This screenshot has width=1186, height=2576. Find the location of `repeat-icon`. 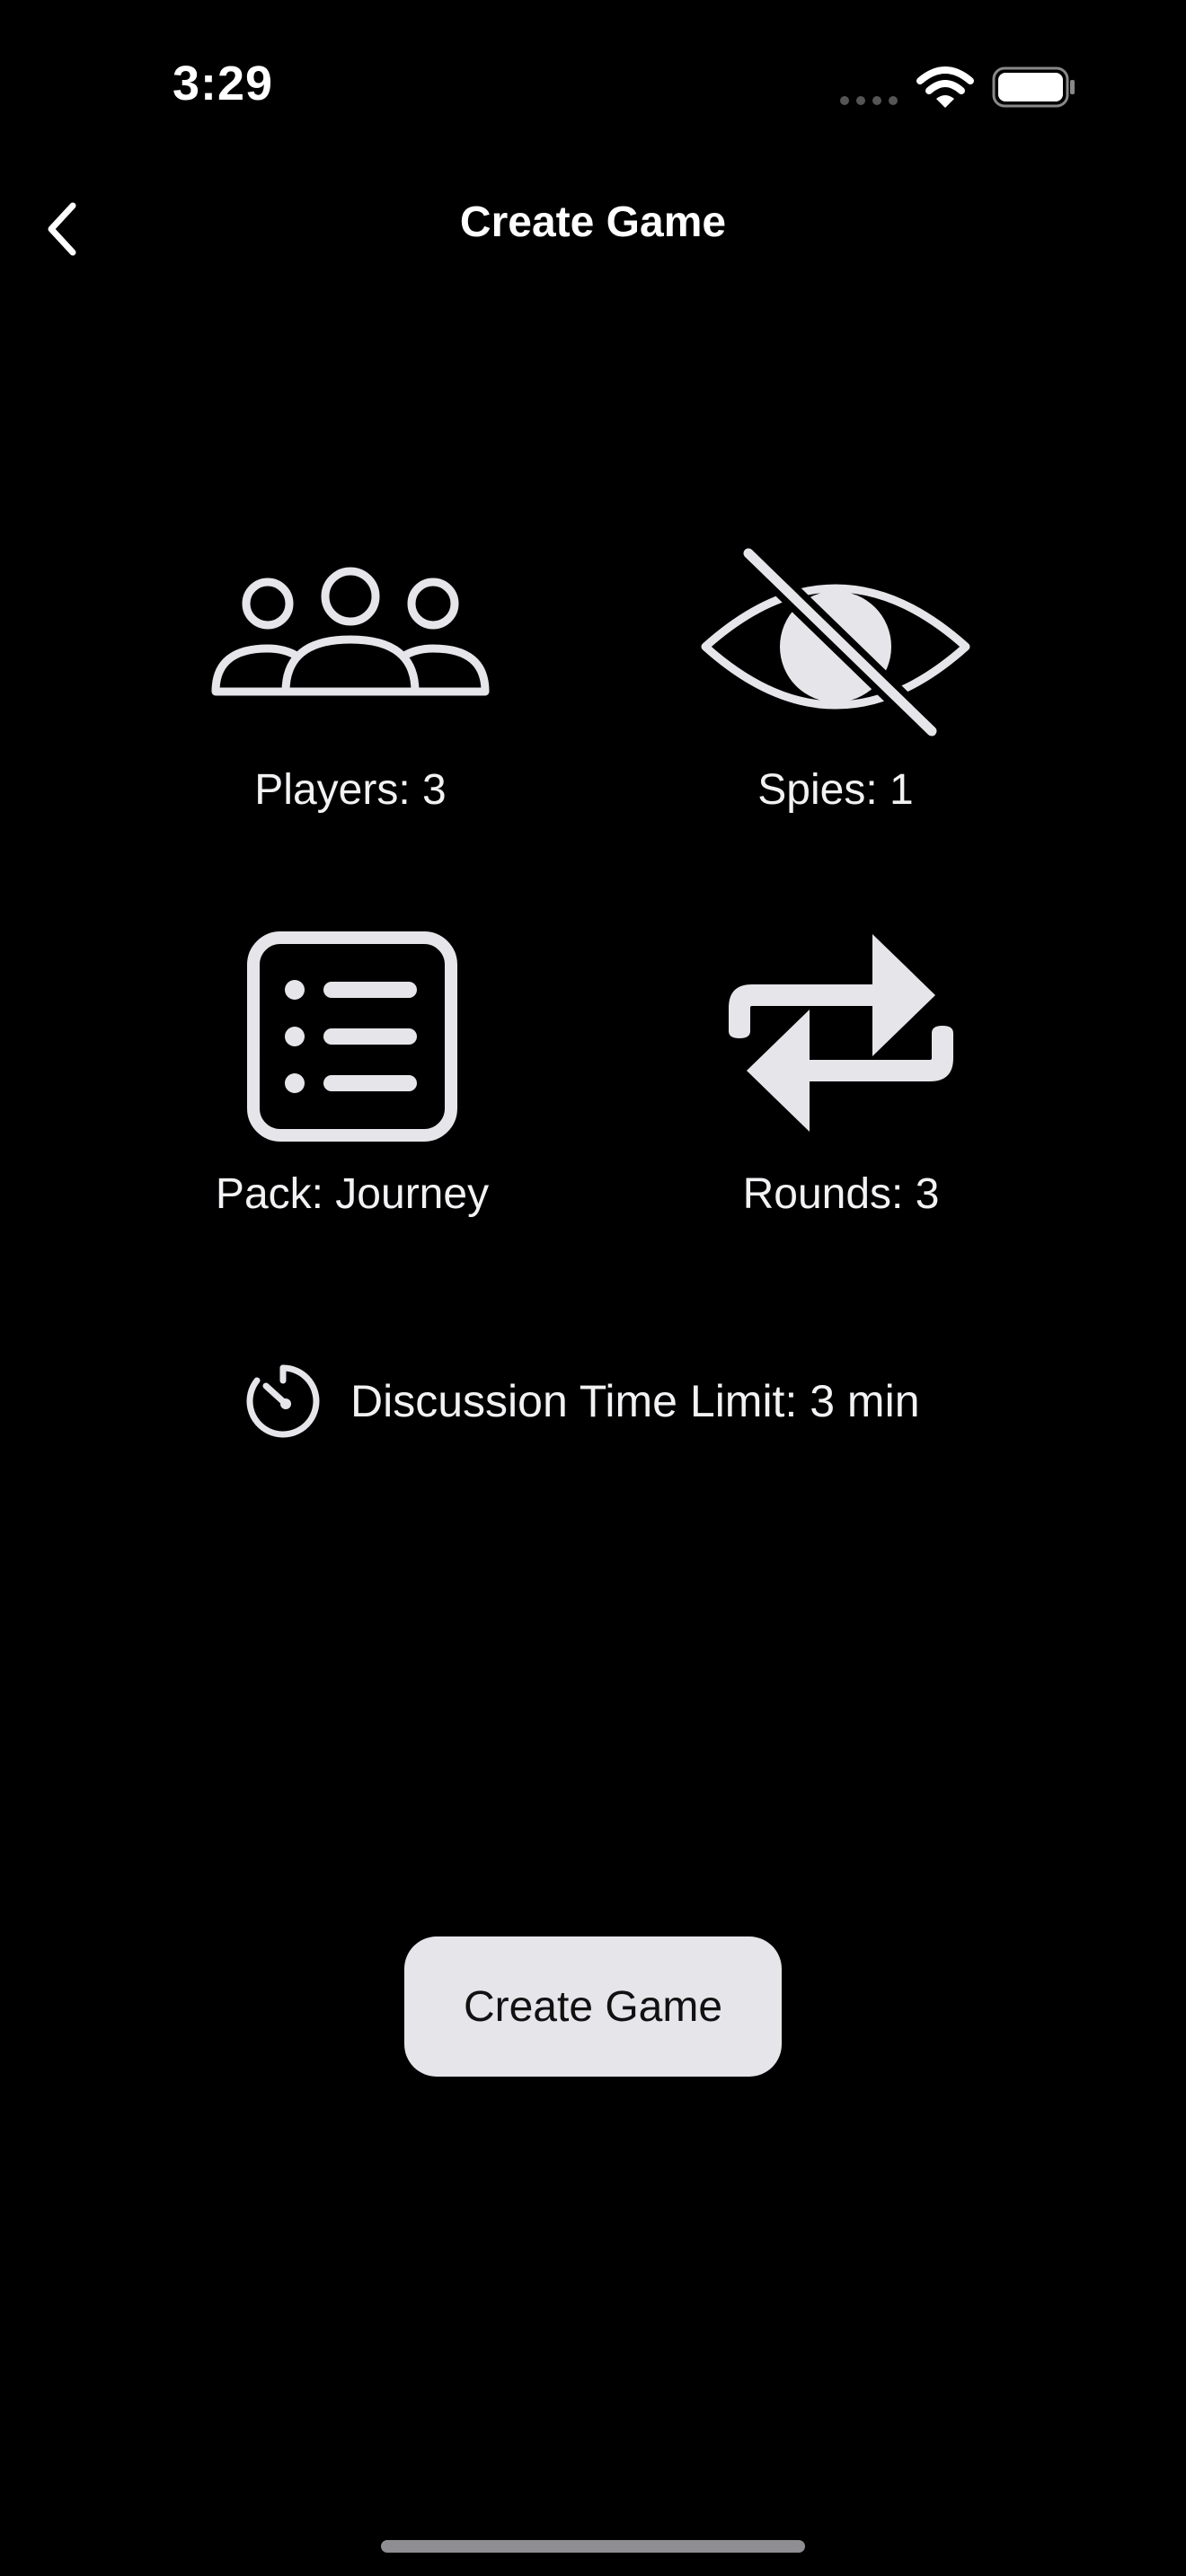

repeat-icon is located at coordinates (841, 1033).